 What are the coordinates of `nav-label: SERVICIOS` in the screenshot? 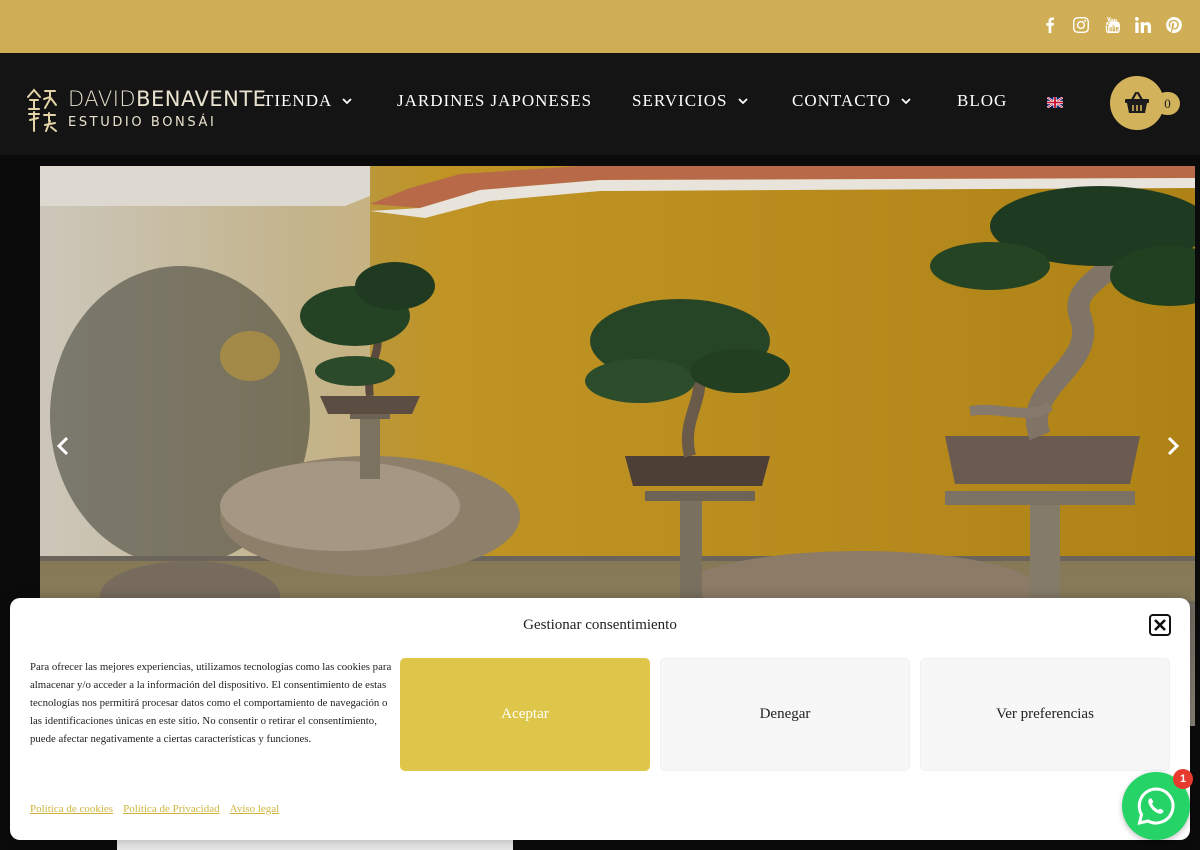 It's located at (680, 100).